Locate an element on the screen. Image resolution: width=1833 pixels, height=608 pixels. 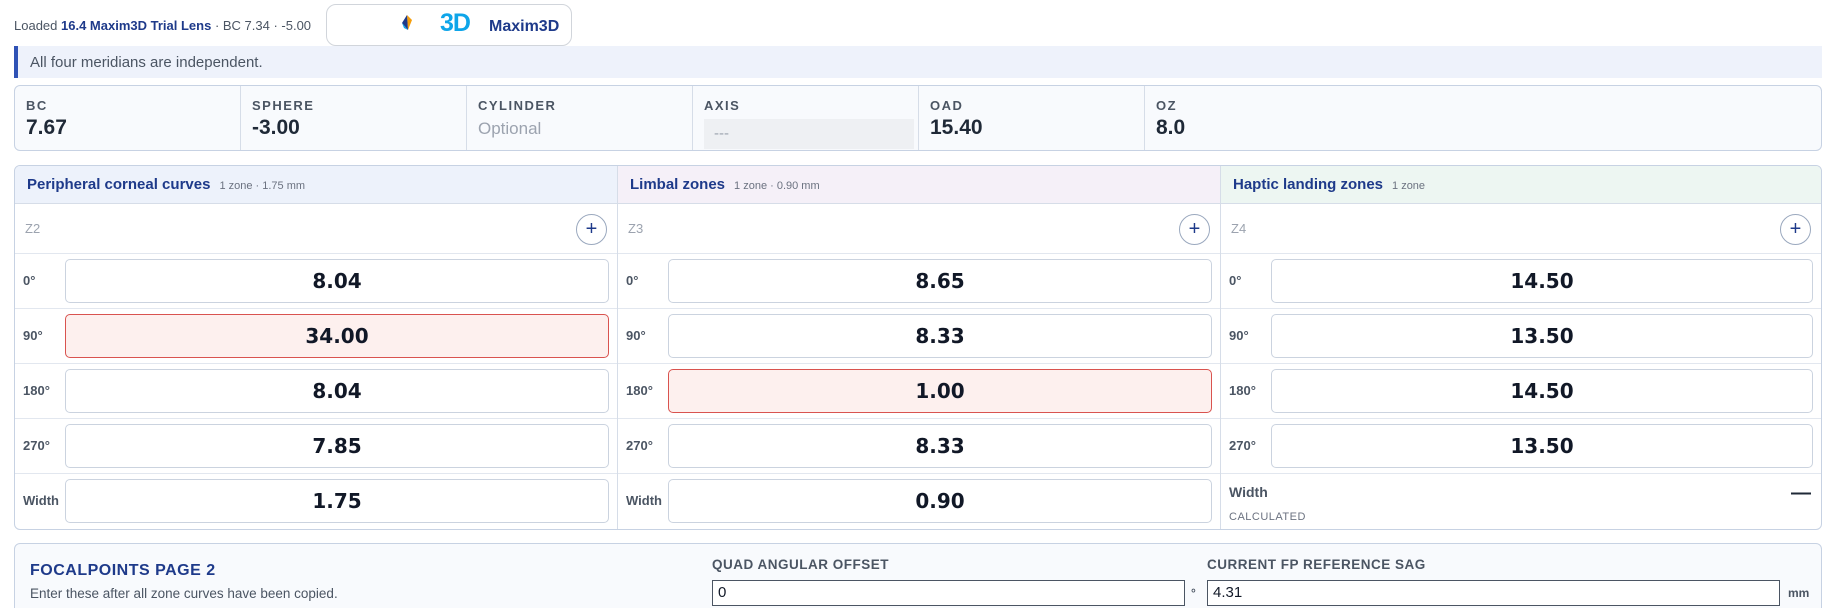
zone-header: Haptic landing zones 1 zone is located at coordinates (1521, 185).